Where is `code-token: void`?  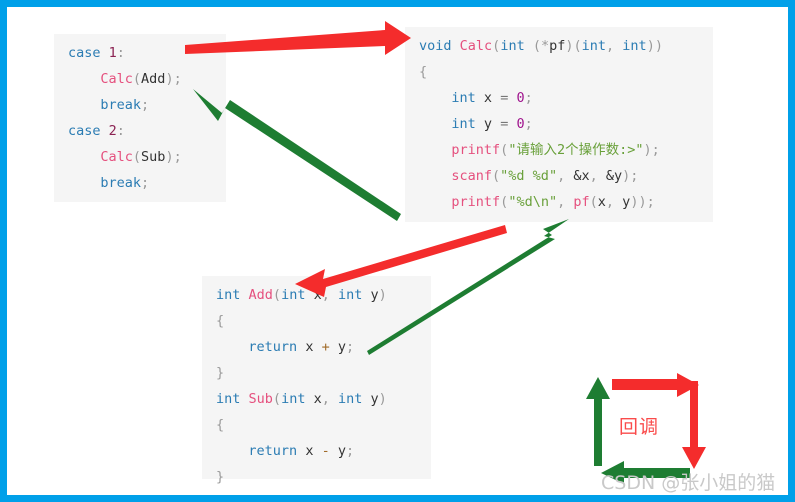 code-token: void is located at coordinates (435, 46).